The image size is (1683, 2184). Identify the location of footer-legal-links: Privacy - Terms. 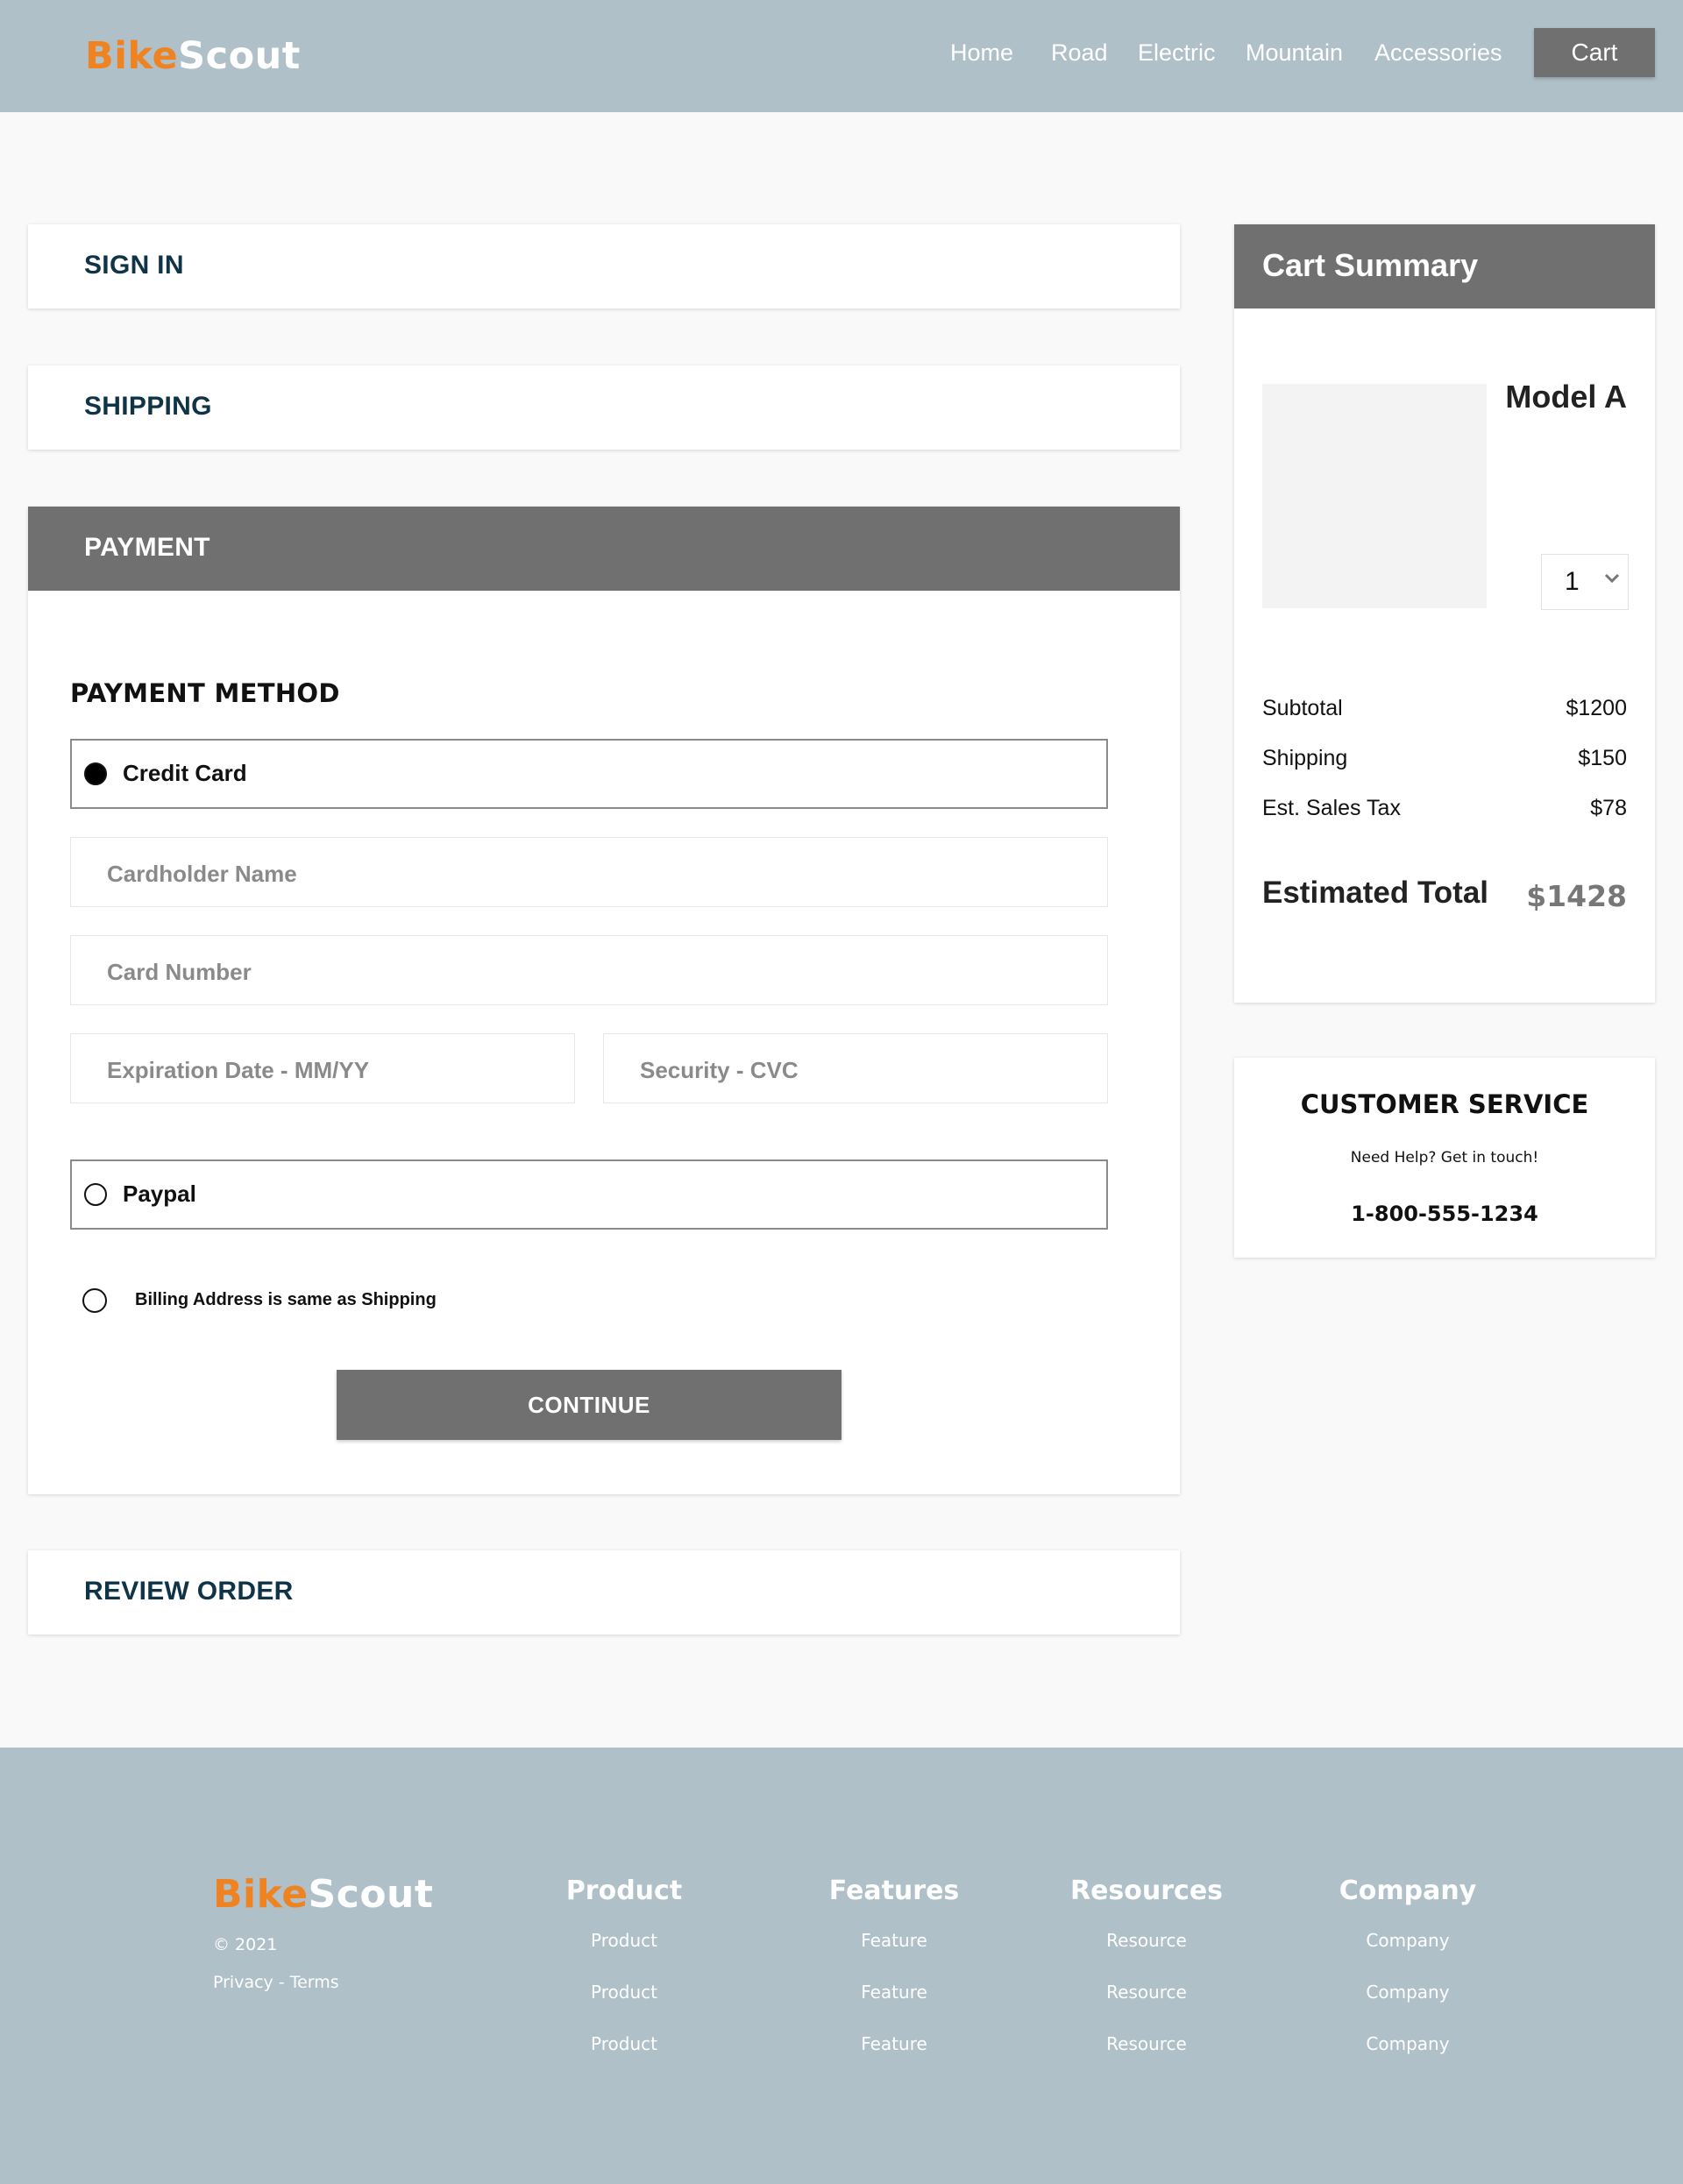
(276, 1982).